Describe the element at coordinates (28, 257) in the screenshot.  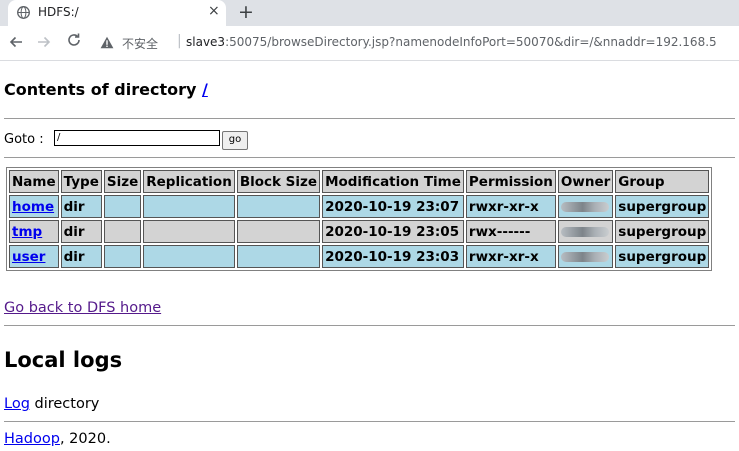
I see `dir-link-user: user` at that location.